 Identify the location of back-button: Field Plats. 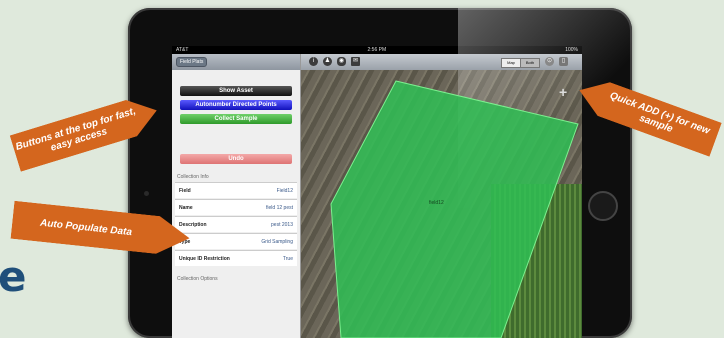
(192, 62).